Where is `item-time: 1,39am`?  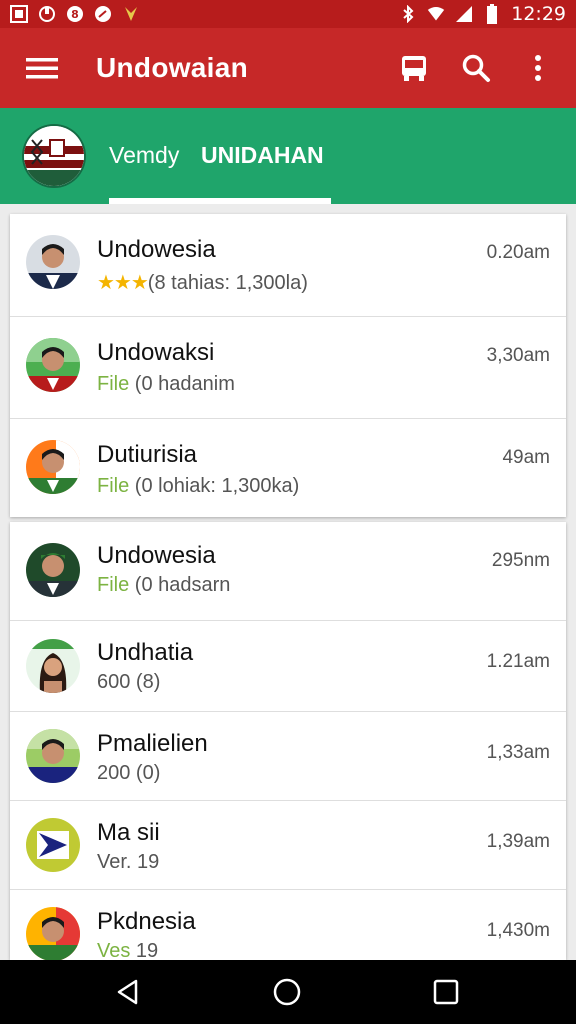
item-time: 1,39am is located at coordinates (518, 841).